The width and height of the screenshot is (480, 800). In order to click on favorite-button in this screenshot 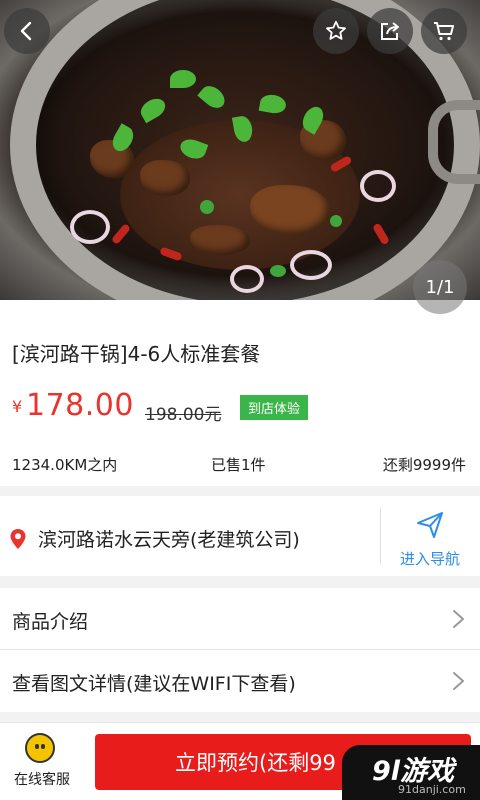, I will do `click(336, 31)`.